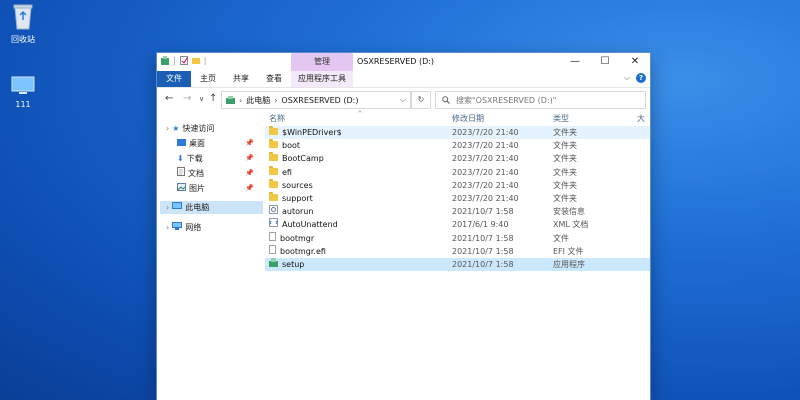 Image resolution: width=800 pixels, height=400 pixels. Describe the element at coordinates (241, 79) in the screenshot. I see `tab-share: 共享` at that location.